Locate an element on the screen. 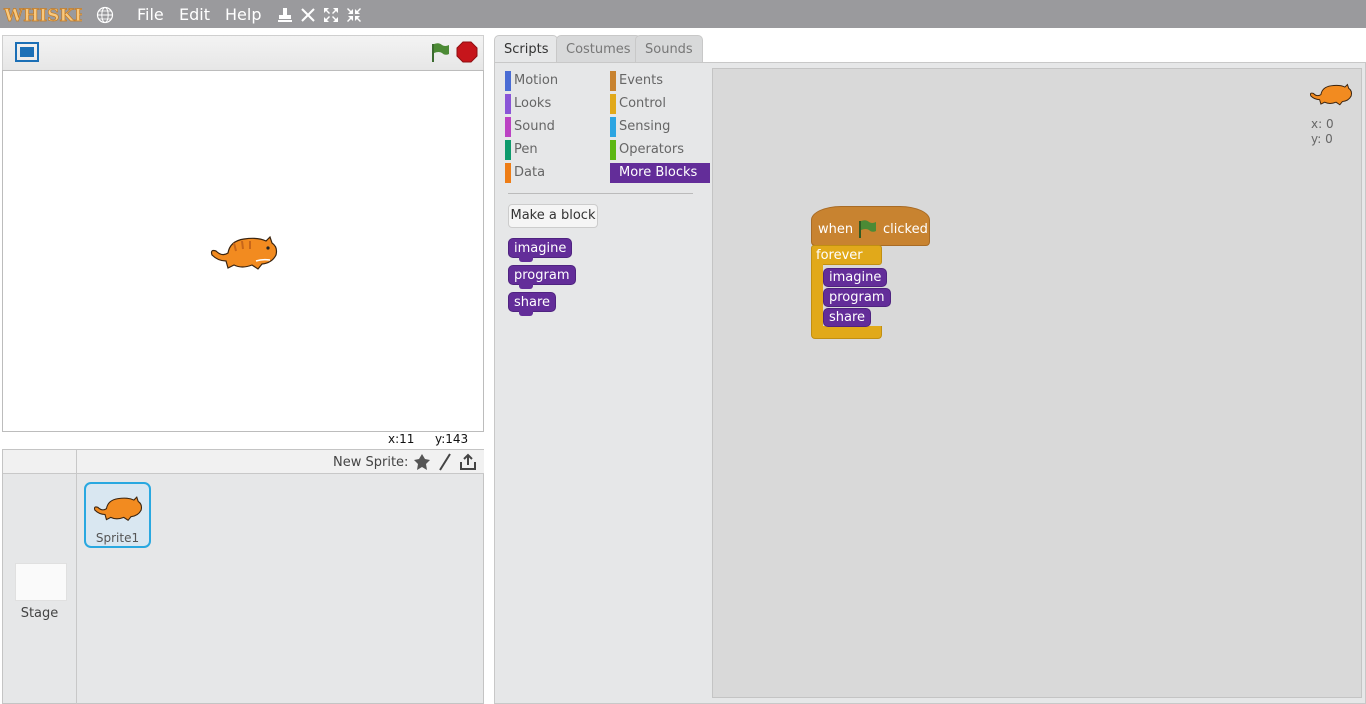  cat-sprite-icon is located at coordinates (244, 252).